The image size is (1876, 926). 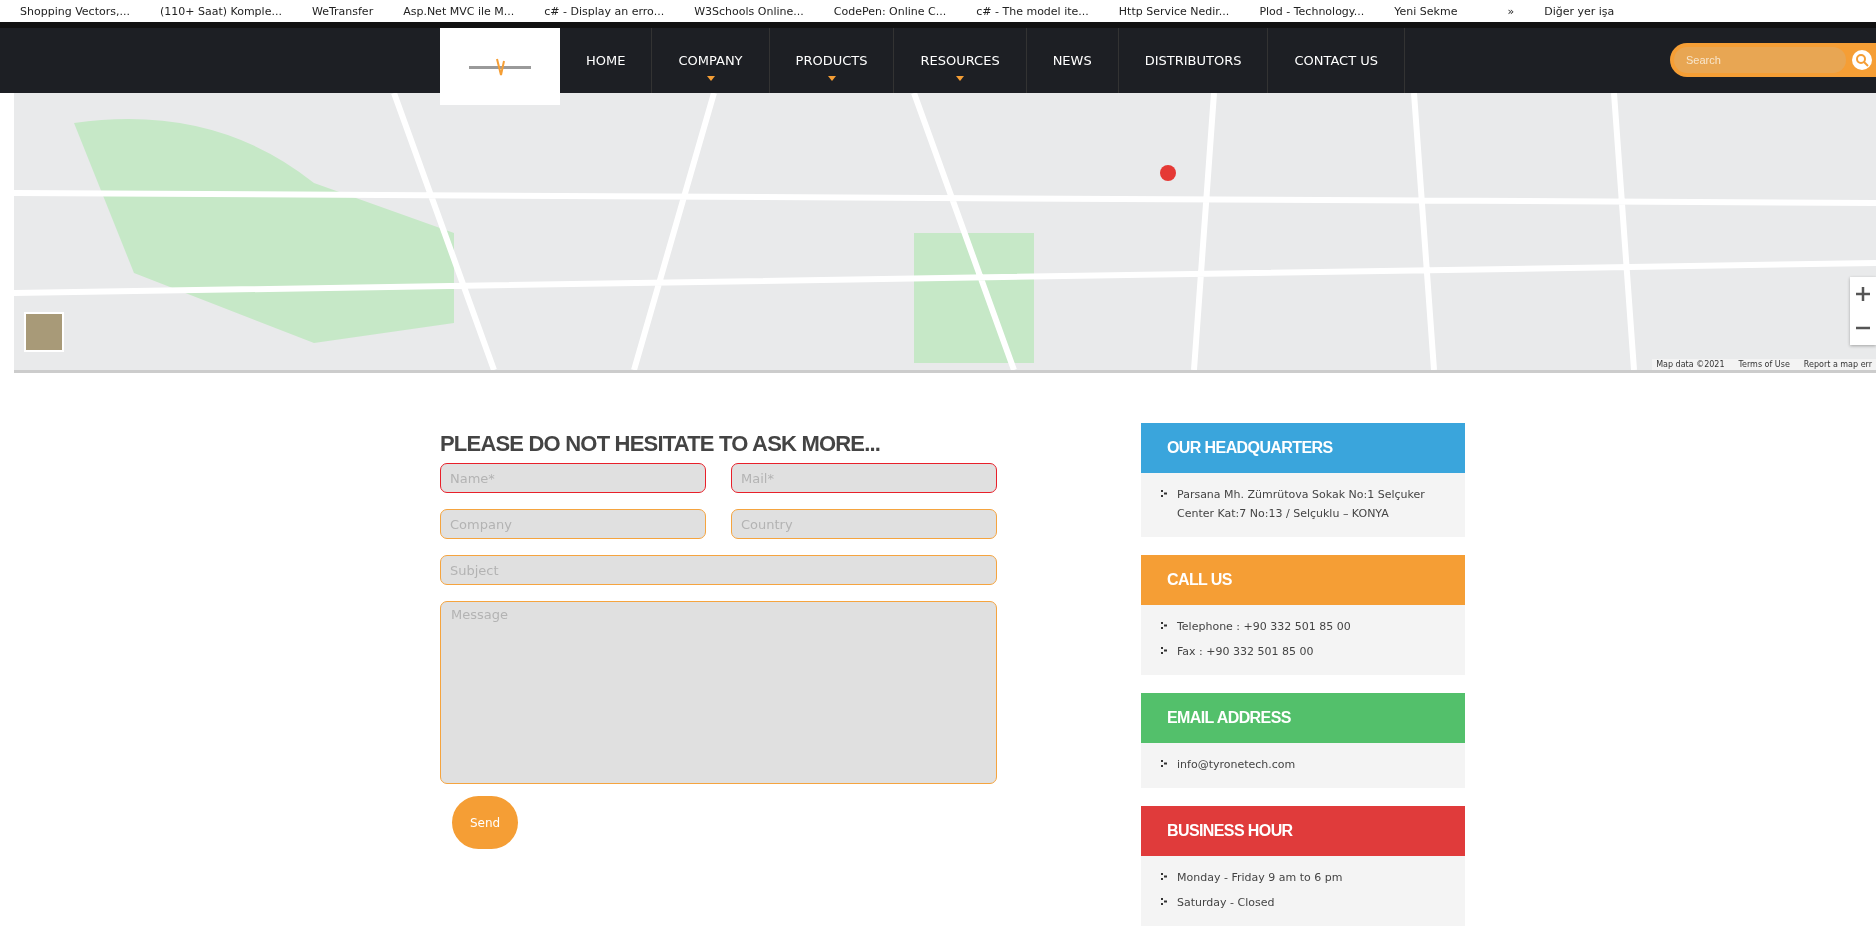 What do you see at coordinates (1236, 765) in the screenshot?
I see `card-text: info@tyronetech.com` at bounding box center [1236, 765].